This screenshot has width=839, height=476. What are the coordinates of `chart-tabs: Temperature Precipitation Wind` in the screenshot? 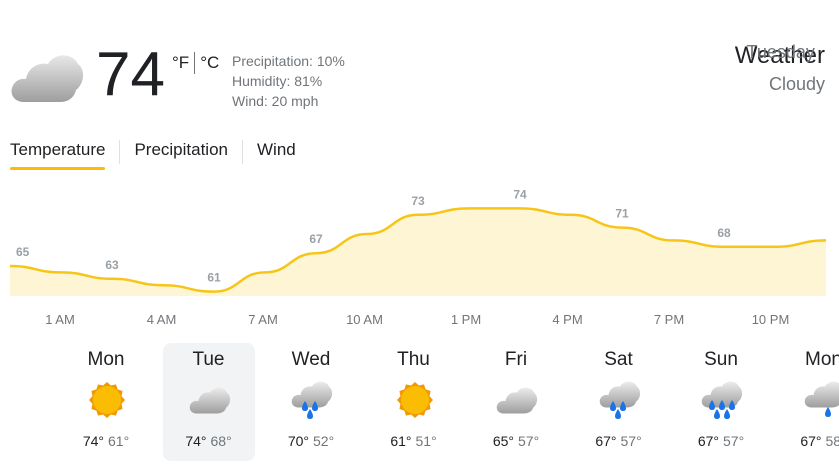 It's located at (153, 152).